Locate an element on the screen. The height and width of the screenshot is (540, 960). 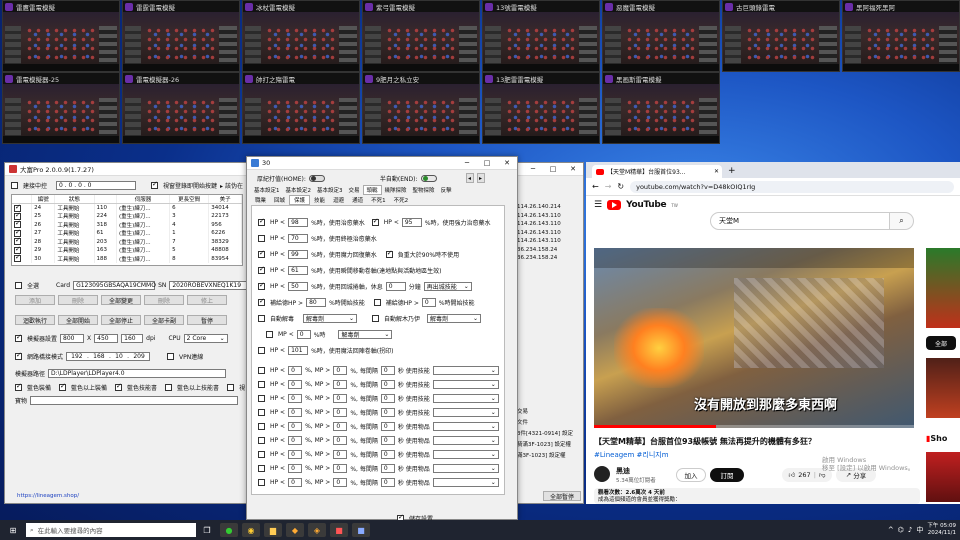
add-button: 添加 is located at coordinates (35, 300).